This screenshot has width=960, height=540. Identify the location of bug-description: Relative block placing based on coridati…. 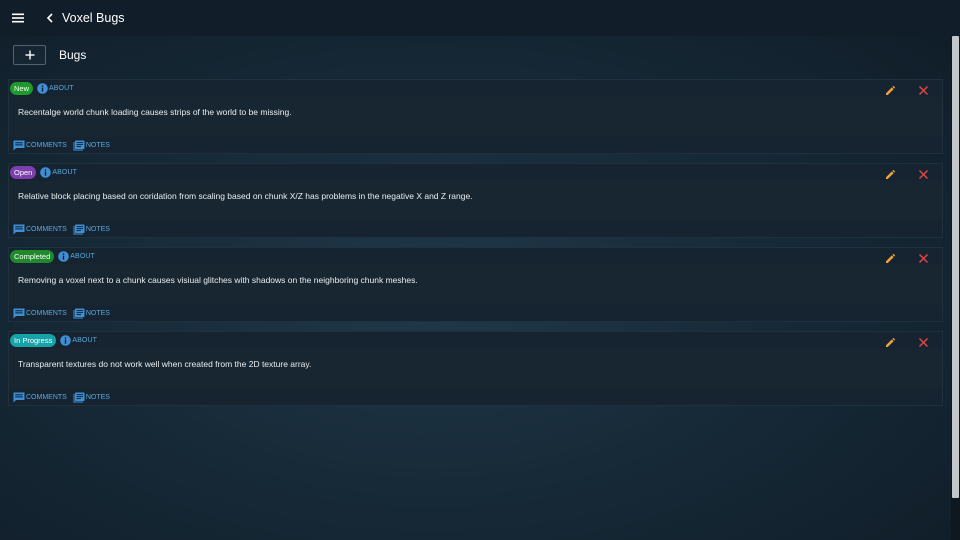
(245, 196).